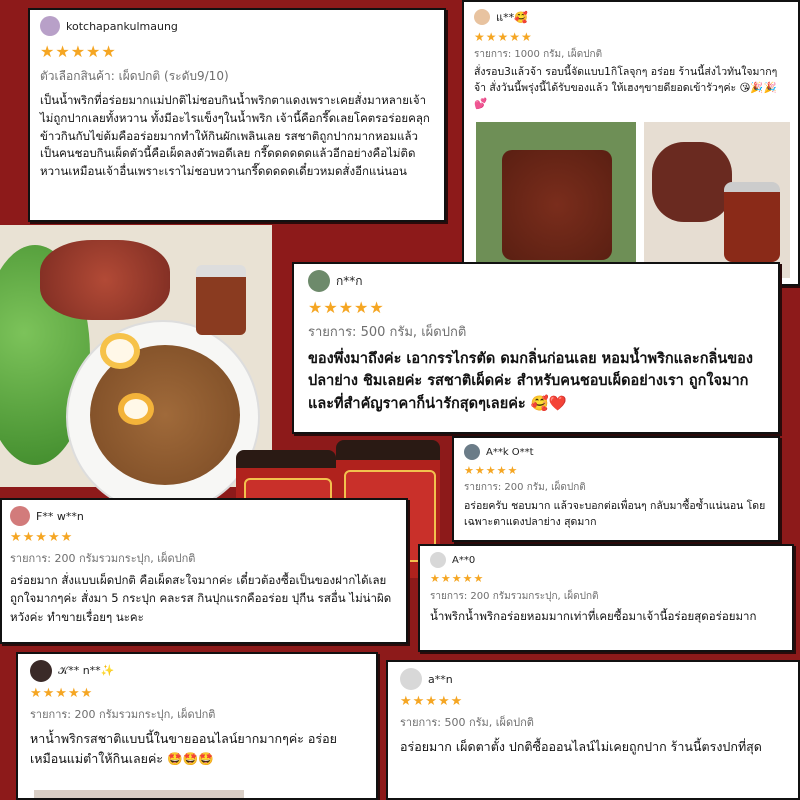 This screenshot has width=800, height=800. Describe the element at coordinates (86, 670) in the screenshot. I see `reviewer-name: 𝒦** n**✨` at that location.